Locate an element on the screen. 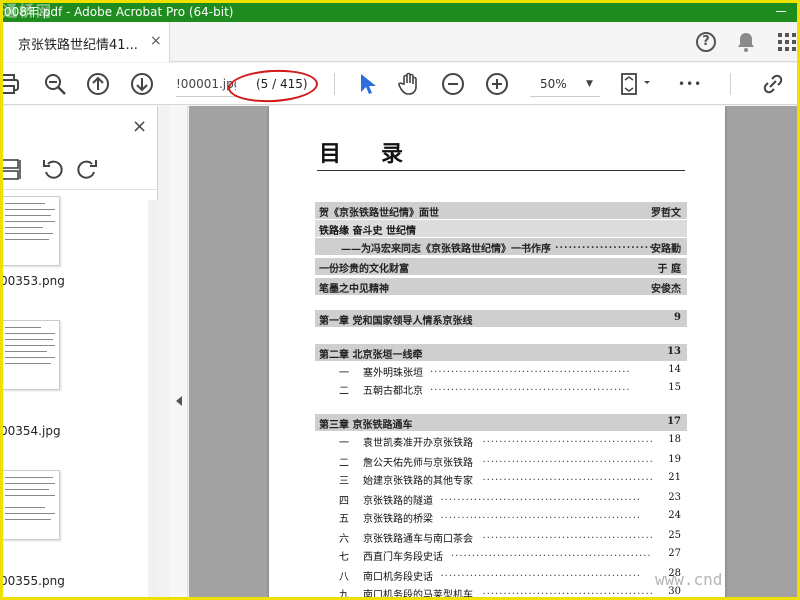  panel-toolbar is located at coordinates (79, 169).